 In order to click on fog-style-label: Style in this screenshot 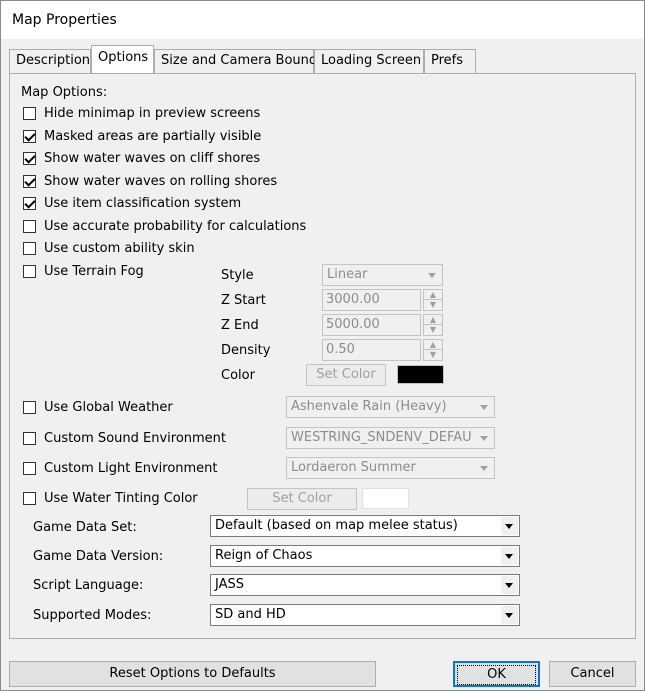, I will do `click(237, 275)`.